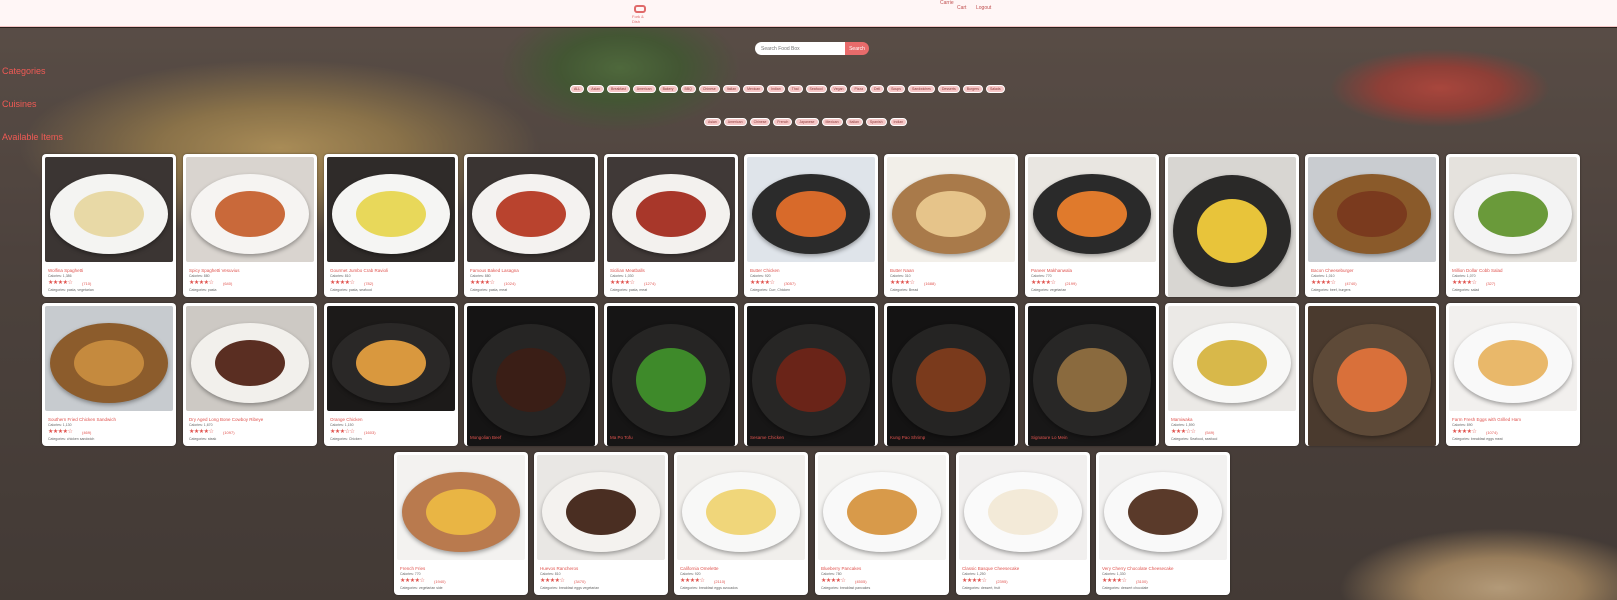 Image resolution: width=1617 pixels, height=600 pixels. What do you see at coordinates (907, 437) in the screenshot?
I see `food-name: Kung Pao Shrimp` at bounding box center [907, 437].